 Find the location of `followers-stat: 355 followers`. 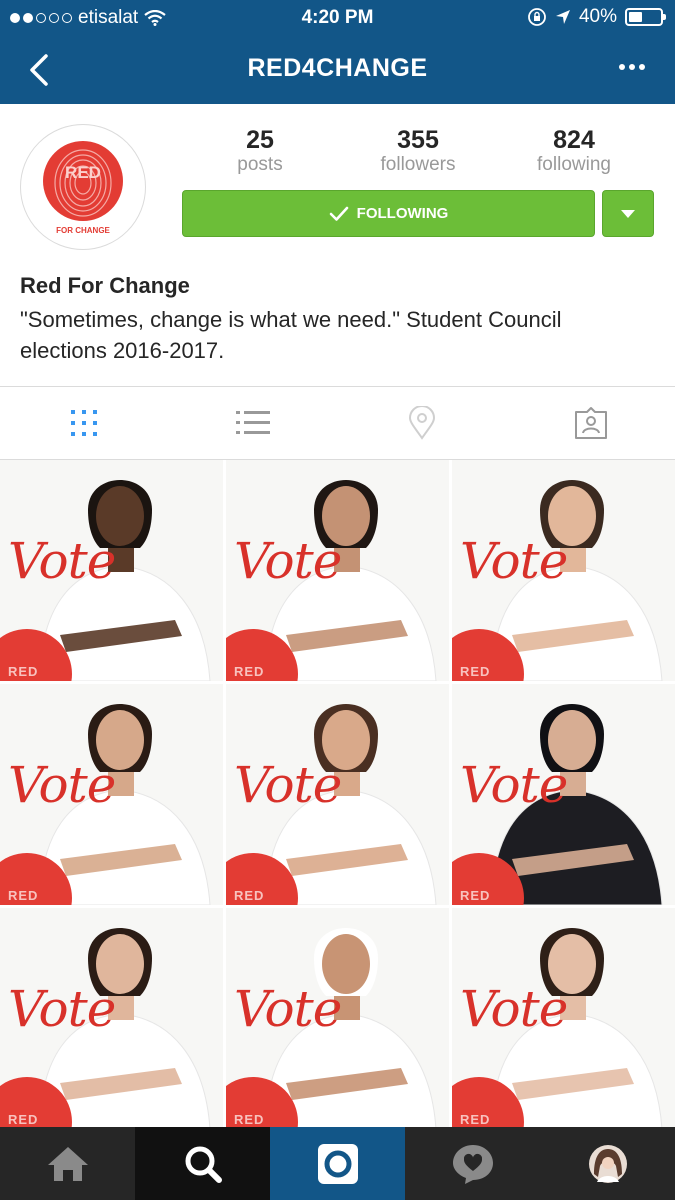

followers-stat: 355 followers is located at coordinates (418, 151).